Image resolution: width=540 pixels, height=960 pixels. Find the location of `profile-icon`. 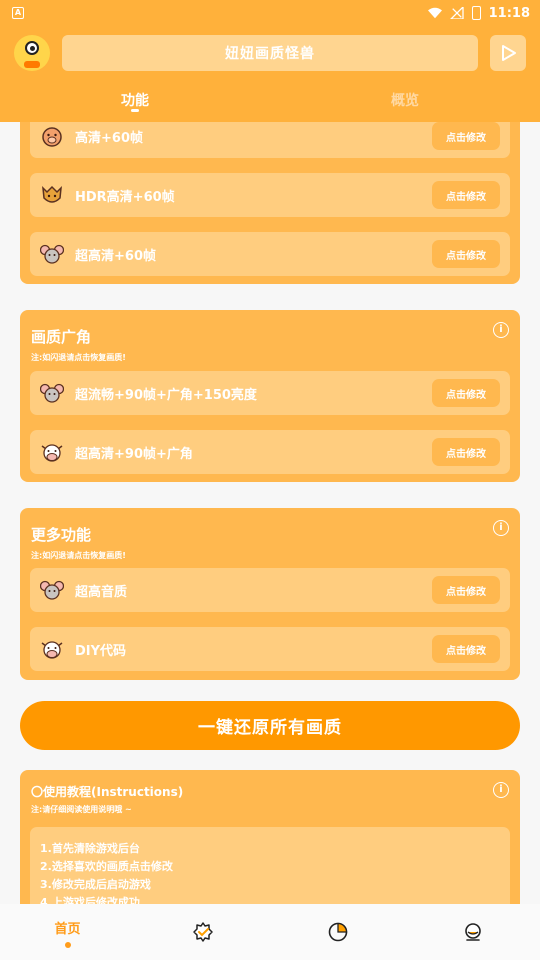

profile-icon is located at coordinates (472, 932).